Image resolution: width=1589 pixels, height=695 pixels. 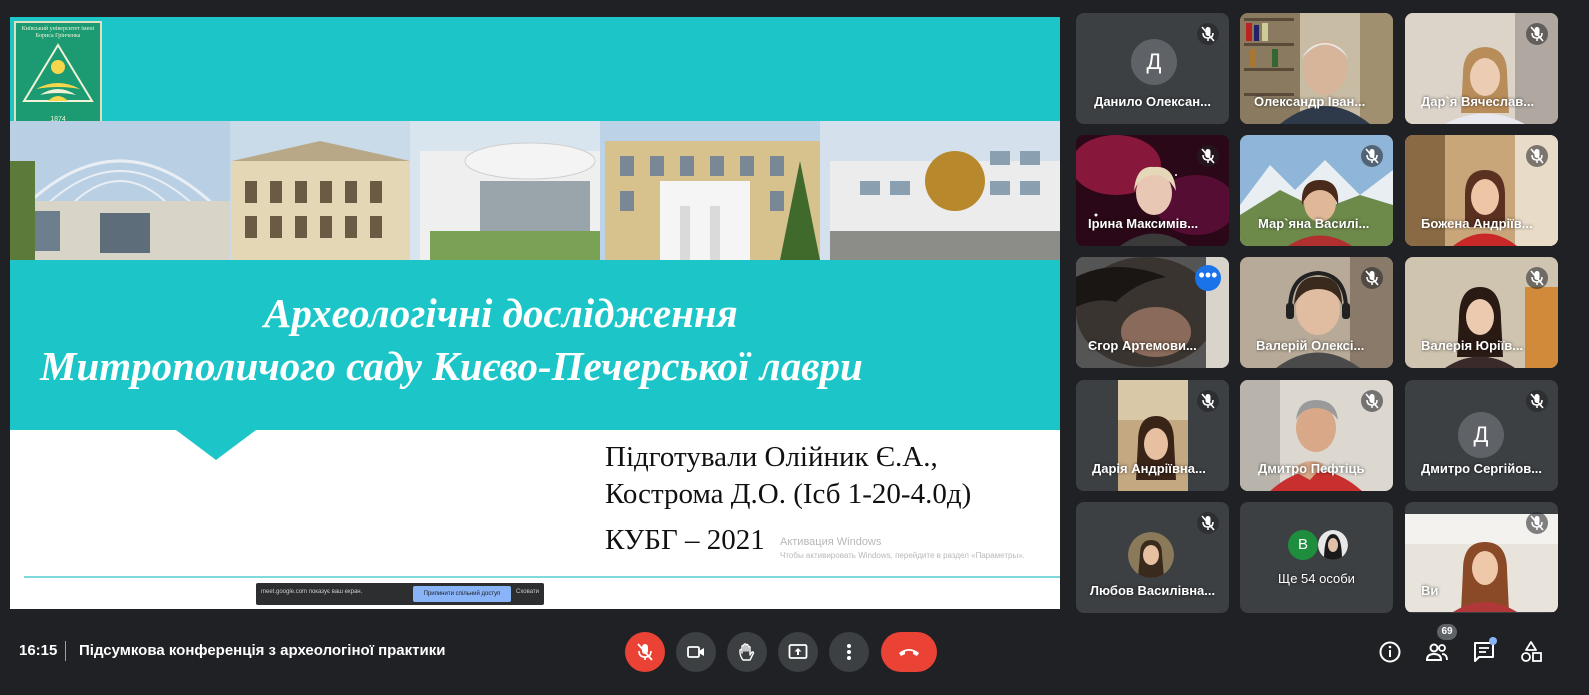 I want to click on more-participants-tile: В Ще 54 особи, so click(x=1316, y=557).